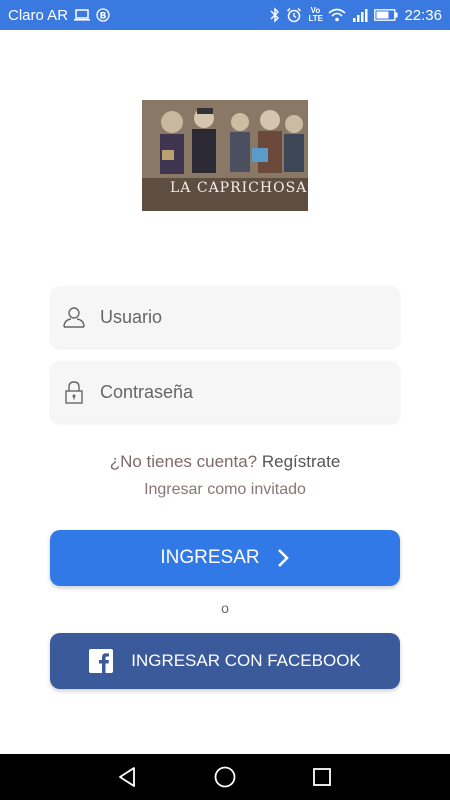 The height and width of the screenshot is (800, 450). Describe the element at coordinates (322, 777) in the screenshot. I see `recents-icon` at that location.